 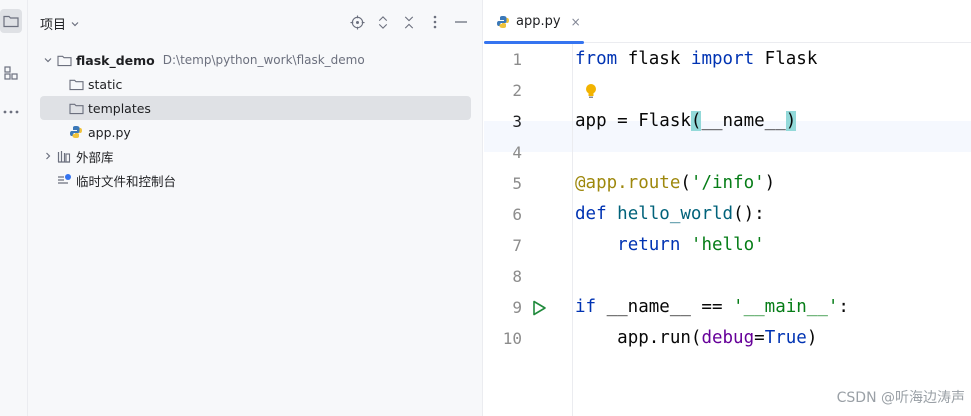 What do you see at coordinates (572, 230) in the screenshot?
I see `gutter-separator` at bounding box center [572, 230].